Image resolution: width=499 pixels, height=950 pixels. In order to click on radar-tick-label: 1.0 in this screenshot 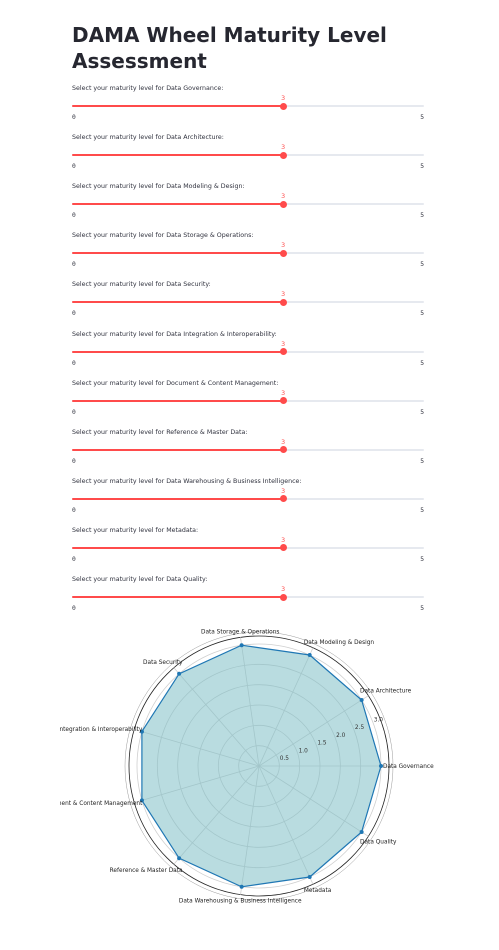, I will do `click(304, 751)`.